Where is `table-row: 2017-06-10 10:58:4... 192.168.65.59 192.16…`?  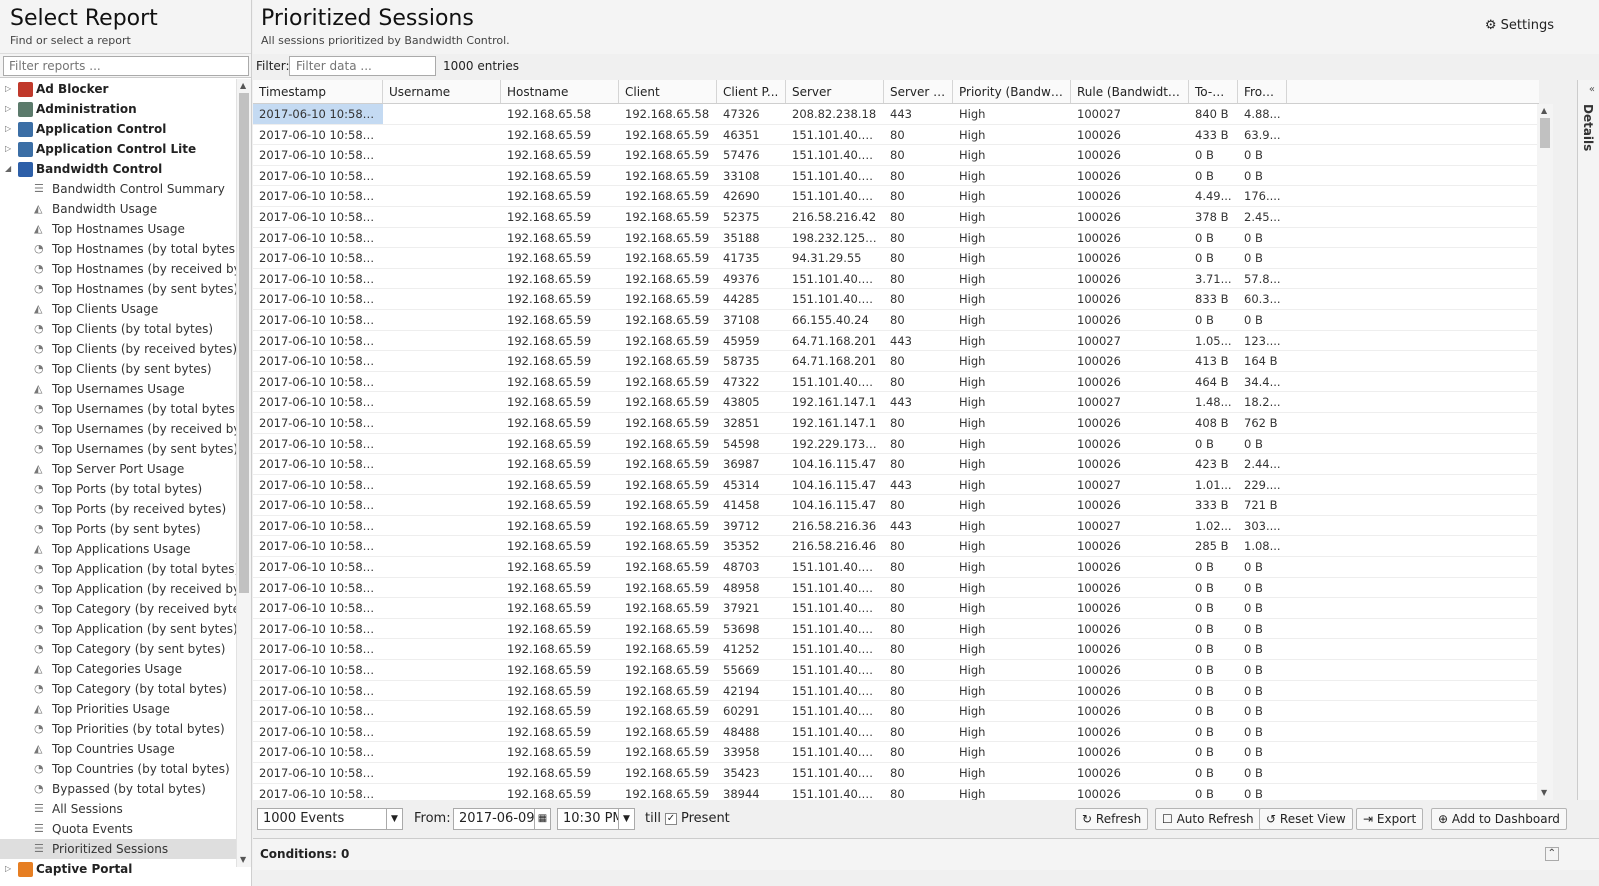 table-row: 2017-06-10 10:58:4... 192.168.65.59 192.16… is located at coordinates (896, 155).